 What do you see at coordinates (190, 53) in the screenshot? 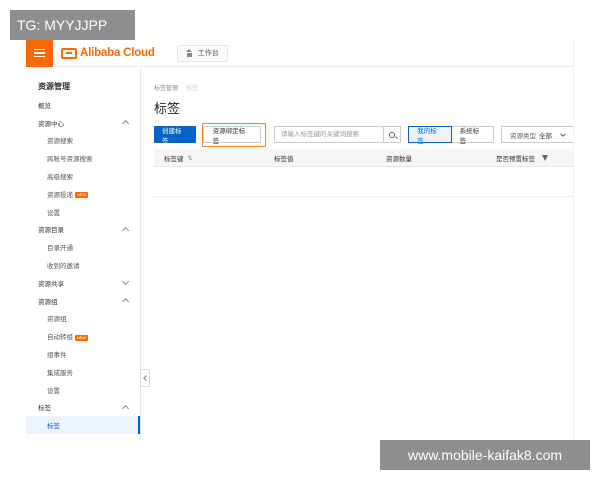
I see `home-icon` at bounding box center [190, 53].